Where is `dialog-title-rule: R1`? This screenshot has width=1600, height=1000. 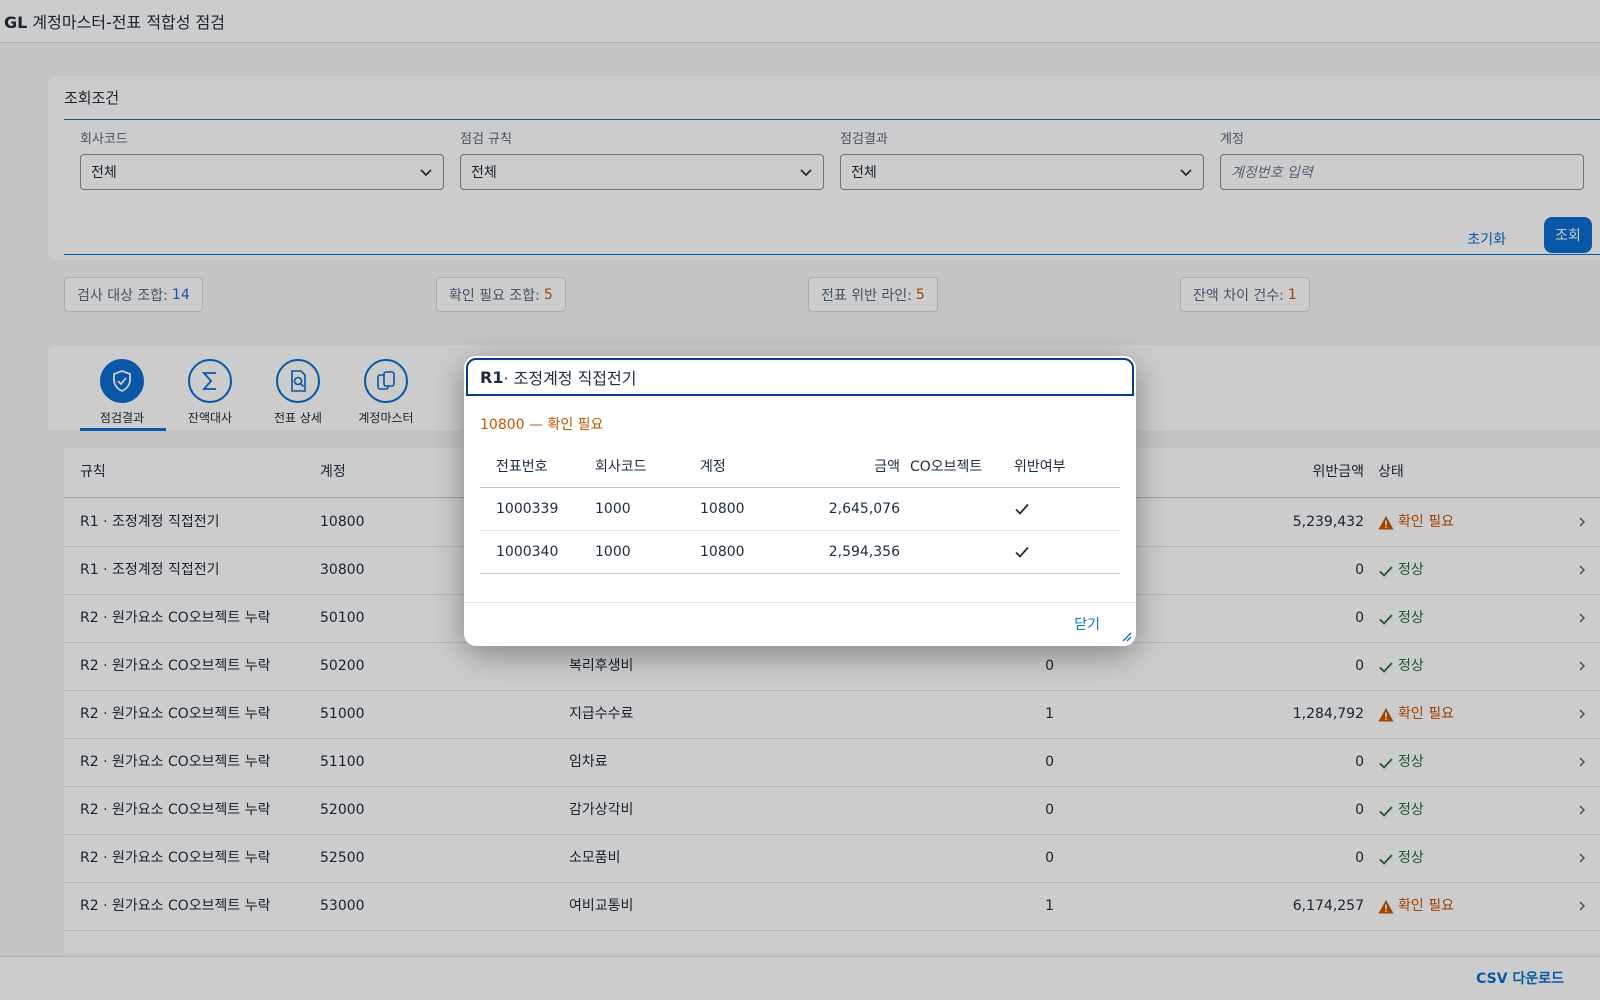 dialog-title-rule: R1 is located at coordinates (492, 377).